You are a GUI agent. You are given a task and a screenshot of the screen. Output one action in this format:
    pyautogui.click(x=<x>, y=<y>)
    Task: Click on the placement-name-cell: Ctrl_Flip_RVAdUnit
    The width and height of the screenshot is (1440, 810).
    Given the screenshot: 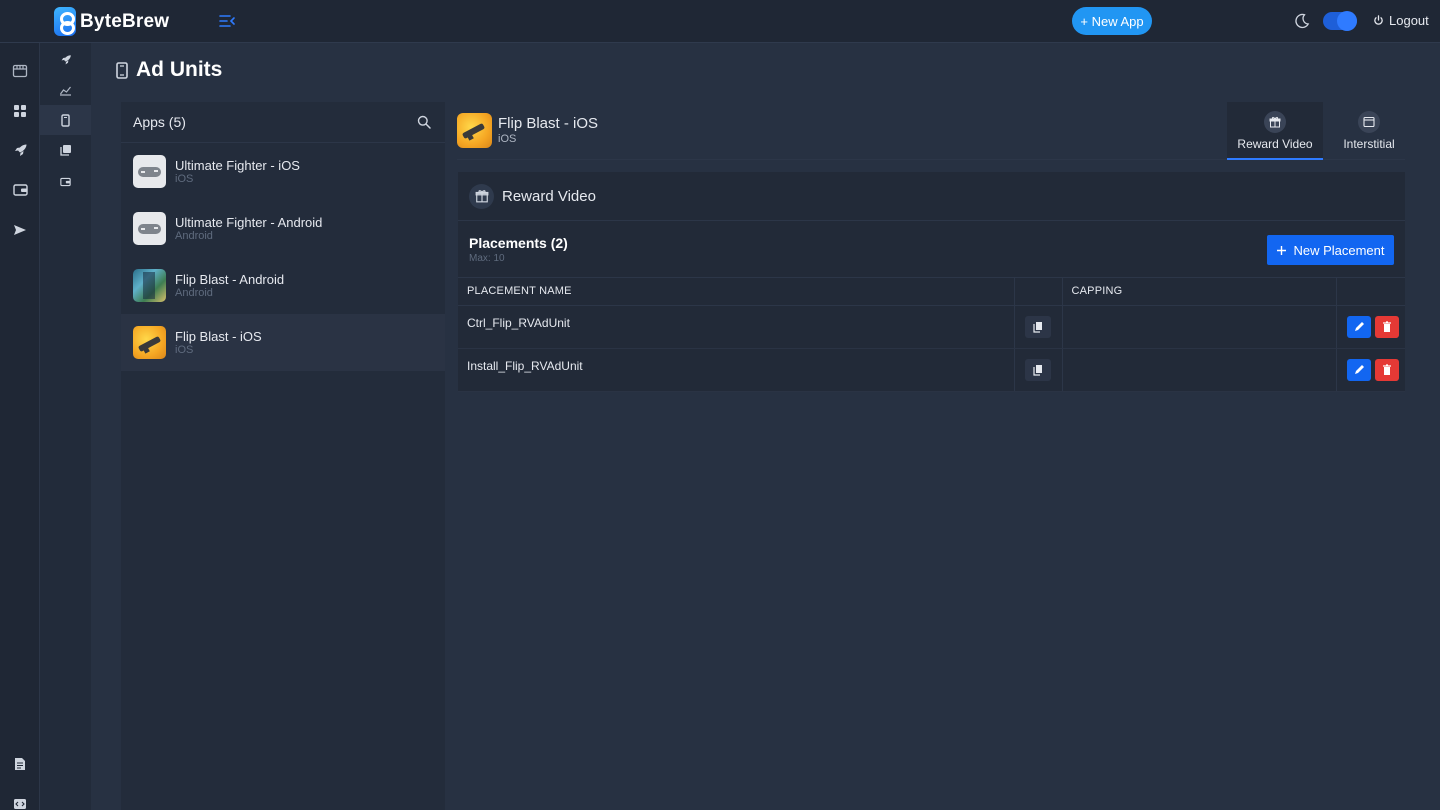 What is the action you would take?
    pyautogui.click(x=736, y=327)
    